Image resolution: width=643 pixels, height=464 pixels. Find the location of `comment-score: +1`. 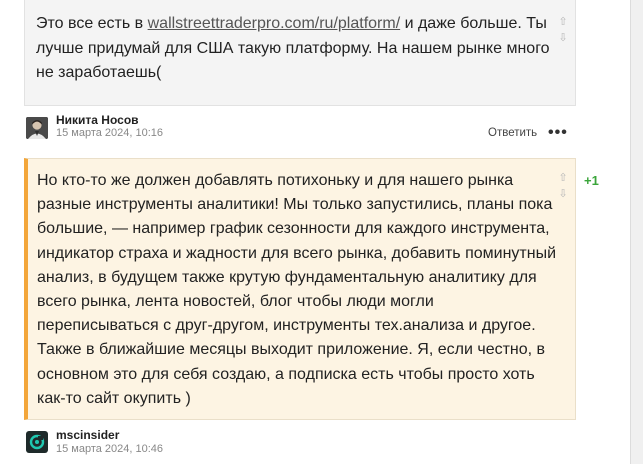

comment-score: +1 is located at coordinates (591, 180).